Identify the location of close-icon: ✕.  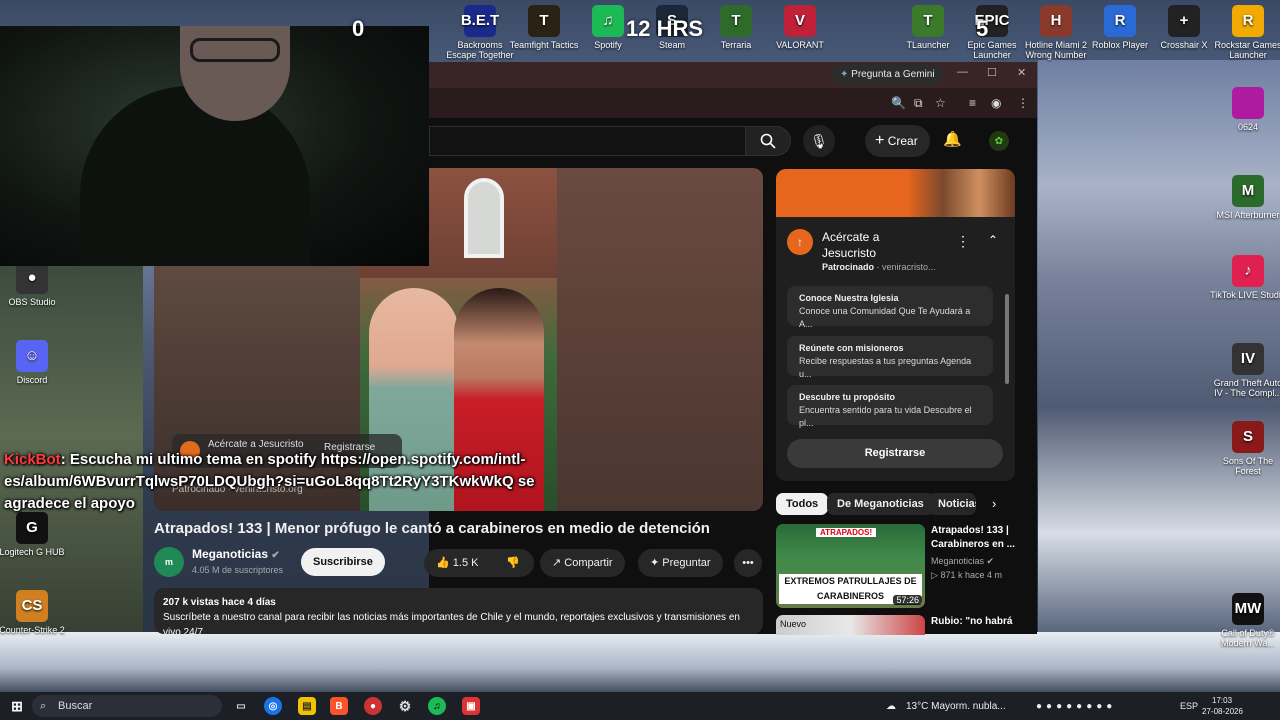
(1021, 72).